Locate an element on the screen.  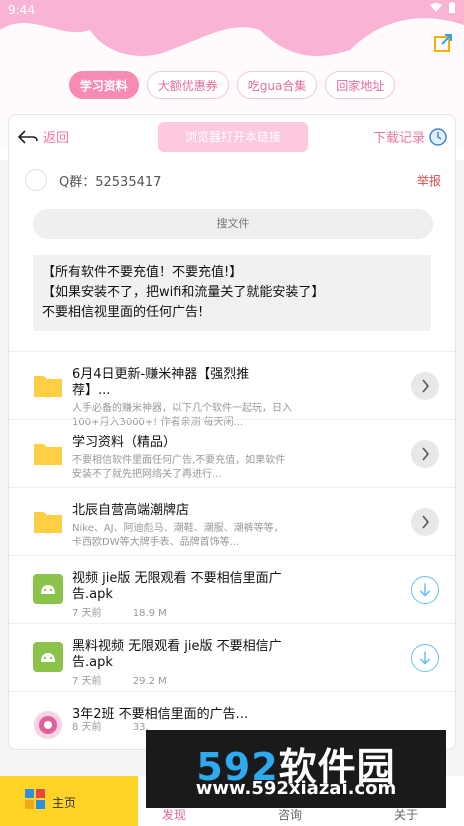
nav-home-button: 主页 is located at coordinates (69, 801).